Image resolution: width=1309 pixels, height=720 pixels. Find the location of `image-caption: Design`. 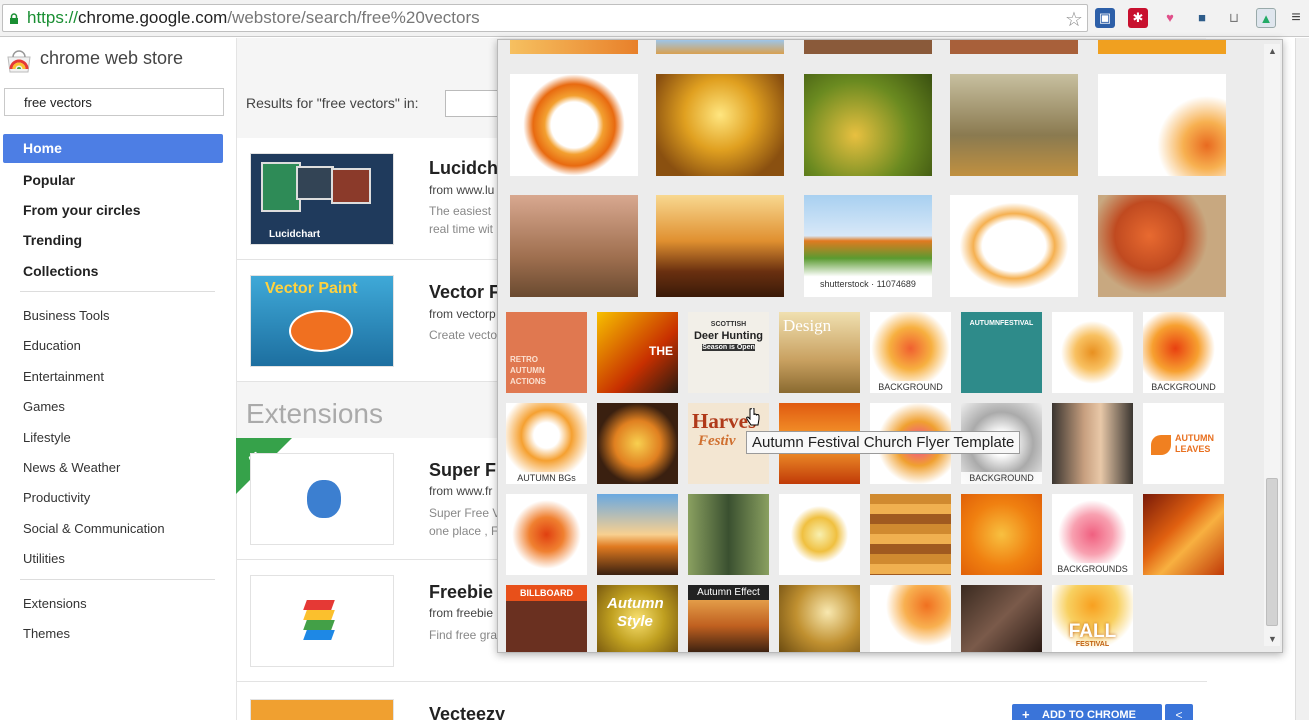

image-caption: Design is located at coordinates (807, 325).